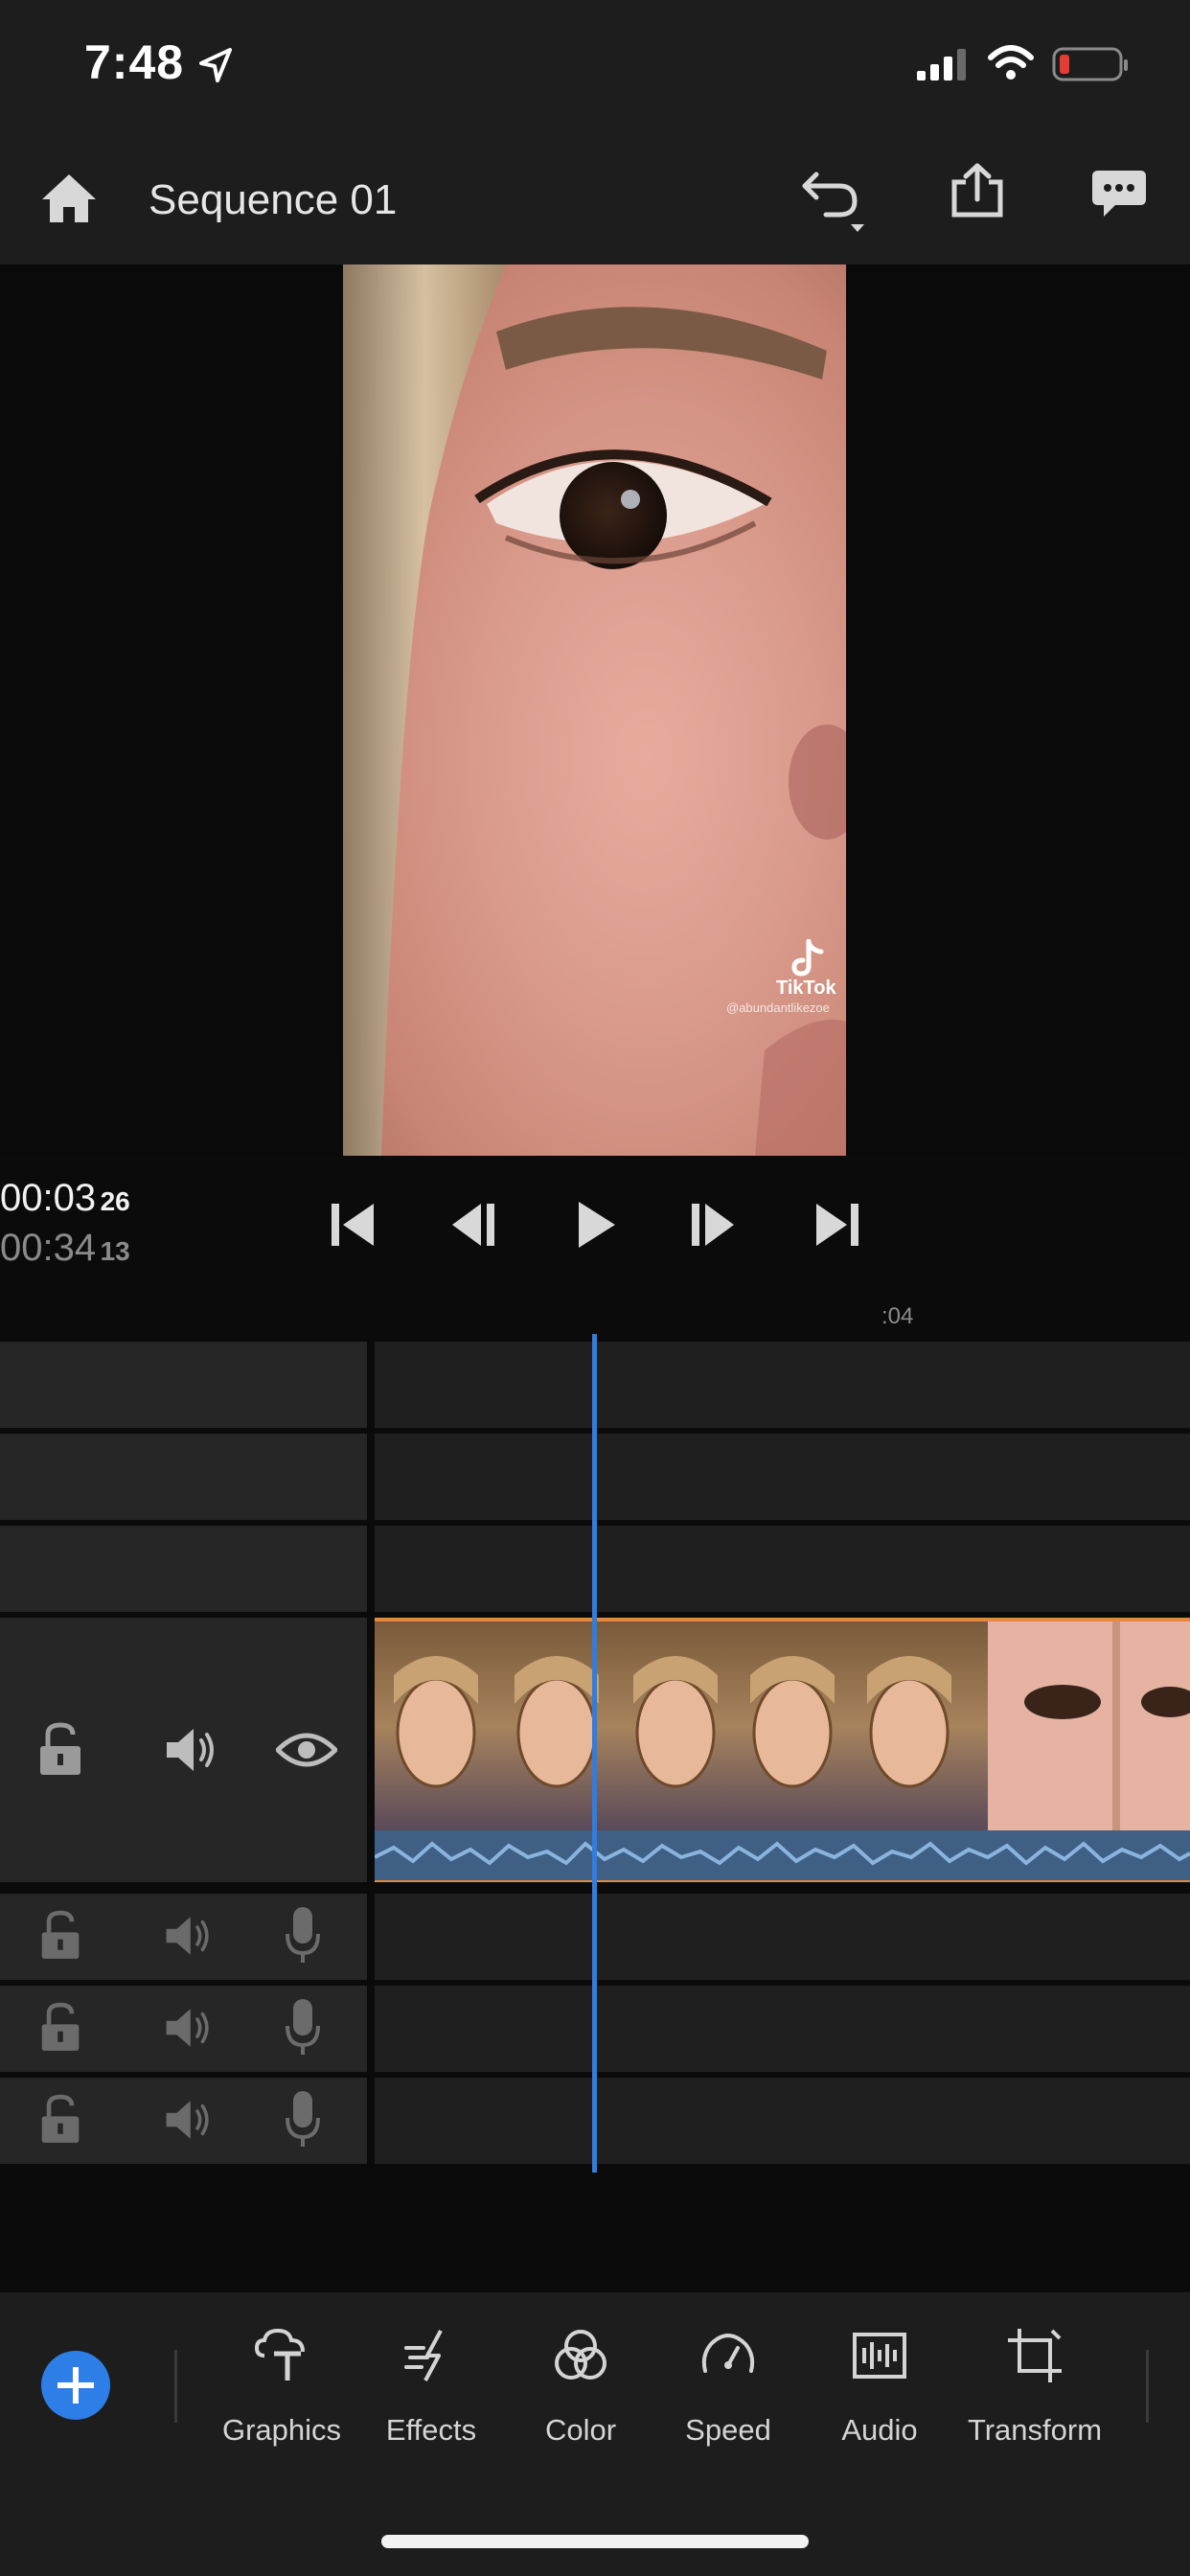 This screenshot has height=2576, width=1190. What do you see at coordinates (473, 1225) in the screenshot?
I see `step-back-icon` at bounding box center [473, 1225].